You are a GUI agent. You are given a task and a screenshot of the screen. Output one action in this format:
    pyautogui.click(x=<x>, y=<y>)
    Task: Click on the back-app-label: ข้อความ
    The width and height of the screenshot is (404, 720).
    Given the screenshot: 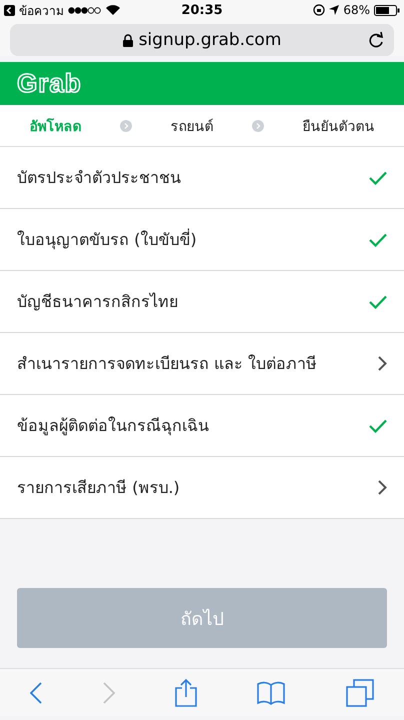 What is the action you would take?
    pyautogui.click(x=41, y=10)
    